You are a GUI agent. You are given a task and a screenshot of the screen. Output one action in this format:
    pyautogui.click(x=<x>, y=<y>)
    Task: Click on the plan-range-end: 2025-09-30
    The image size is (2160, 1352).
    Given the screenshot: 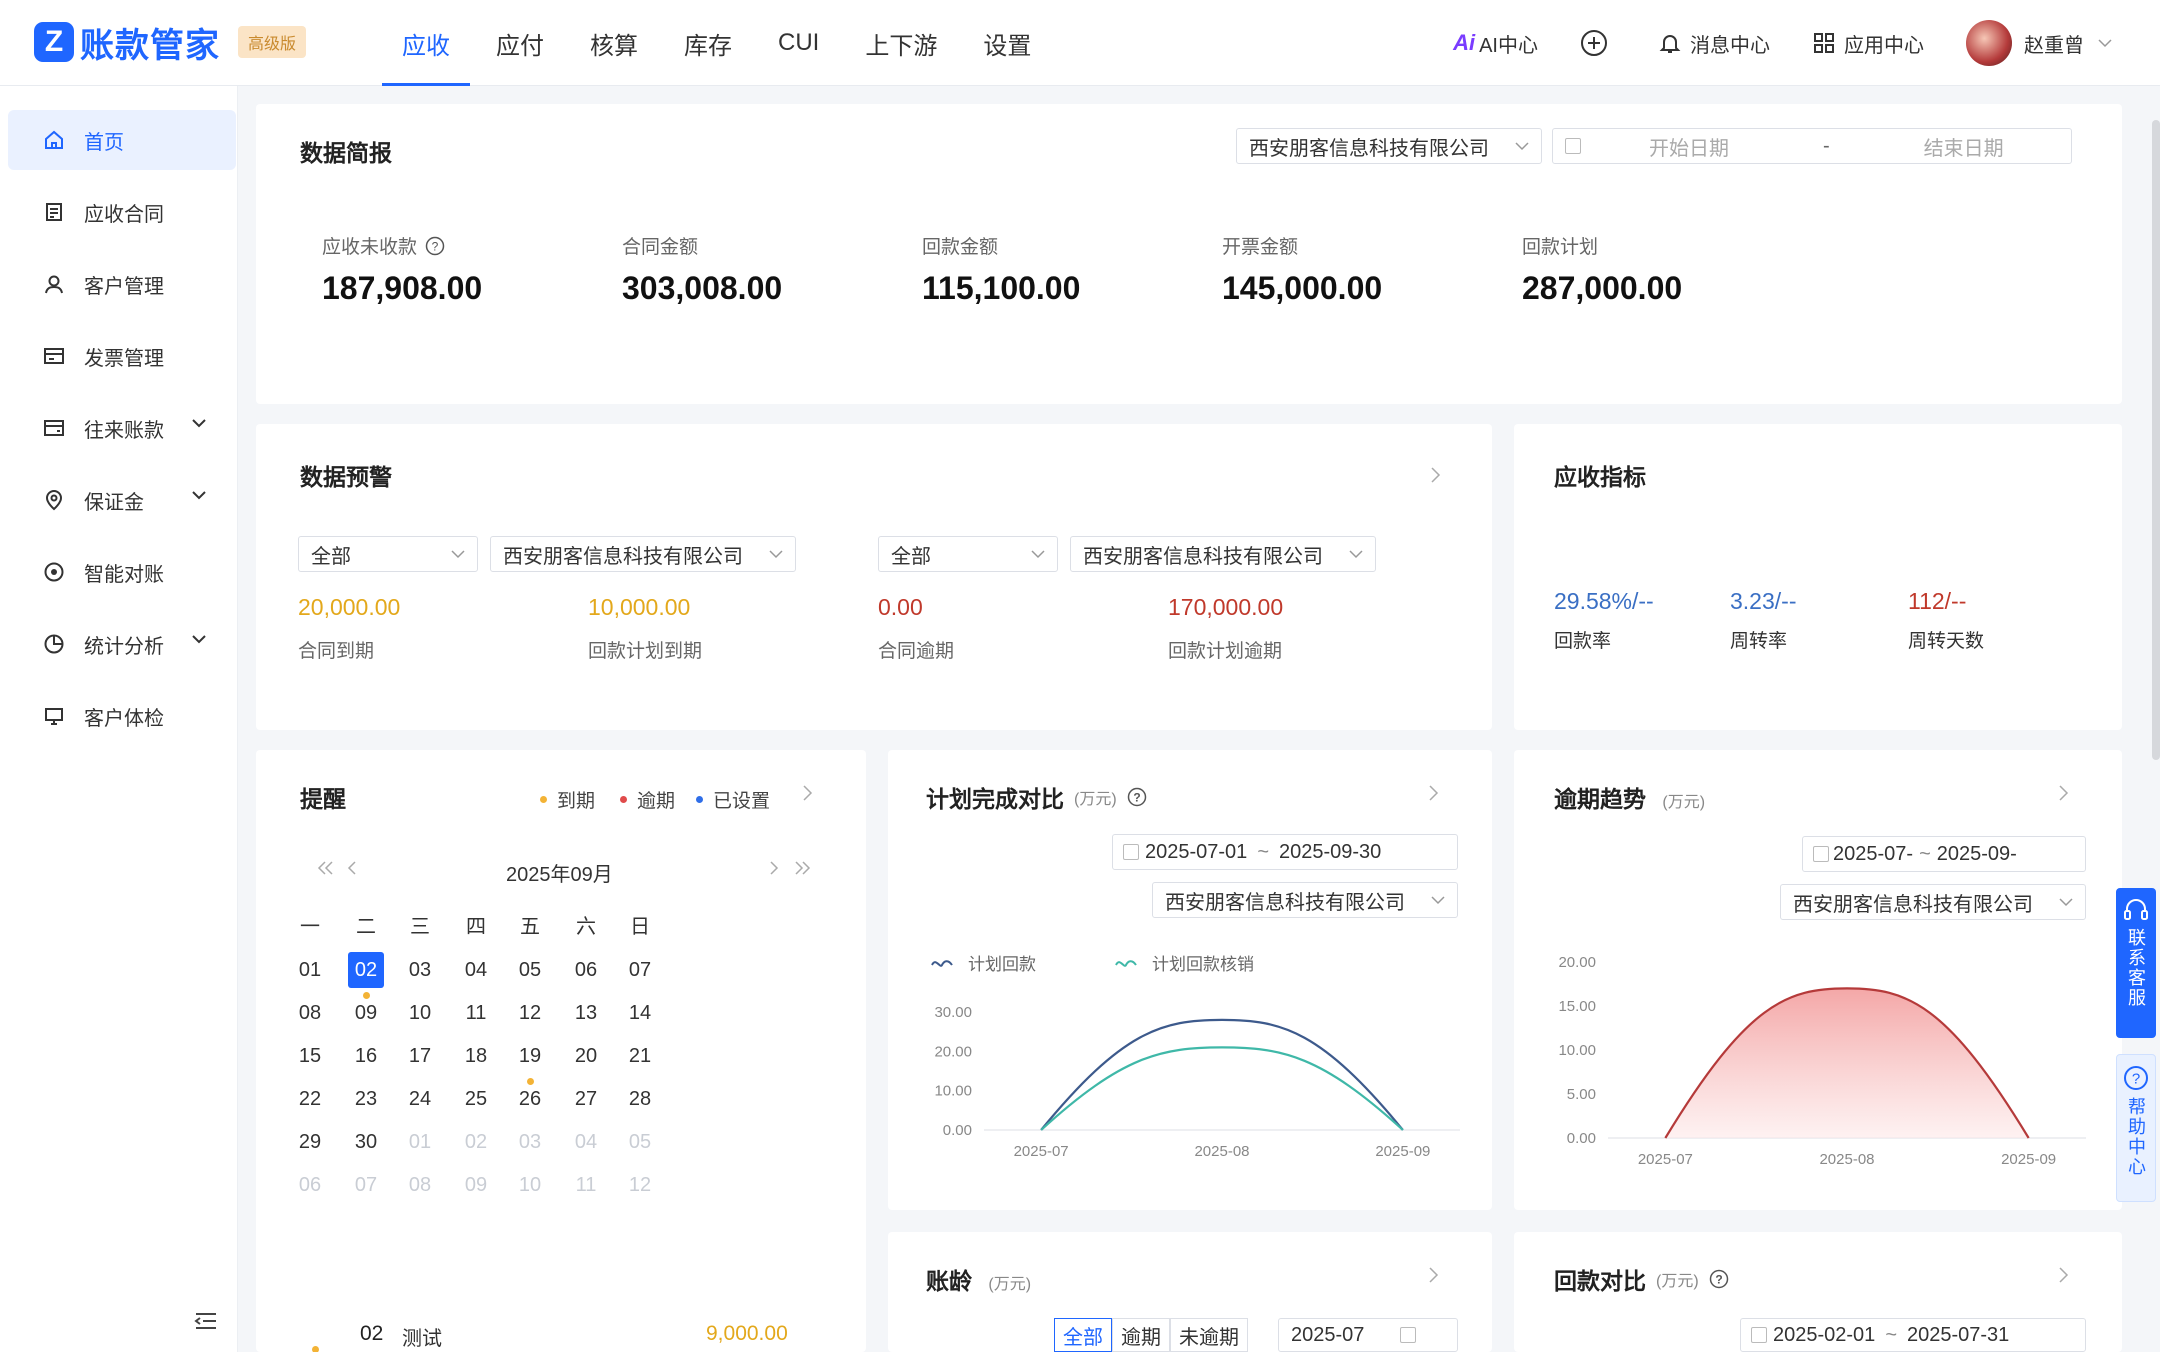 What is the action you would take?
    pyautogui.click(x=1330, y=852)
    